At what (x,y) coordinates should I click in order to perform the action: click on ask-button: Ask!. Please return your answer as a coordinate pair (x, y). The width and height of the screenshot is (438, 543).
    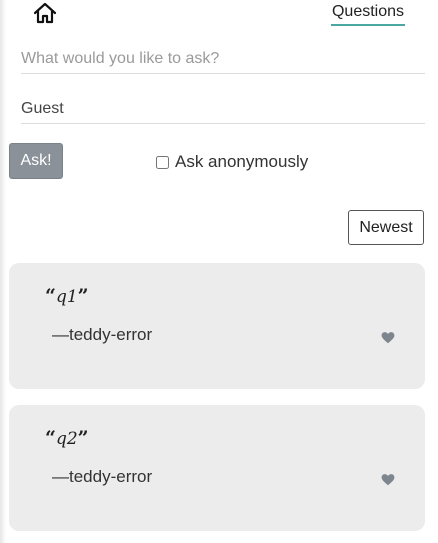
    Looking at the image, I should click on (36, 161).